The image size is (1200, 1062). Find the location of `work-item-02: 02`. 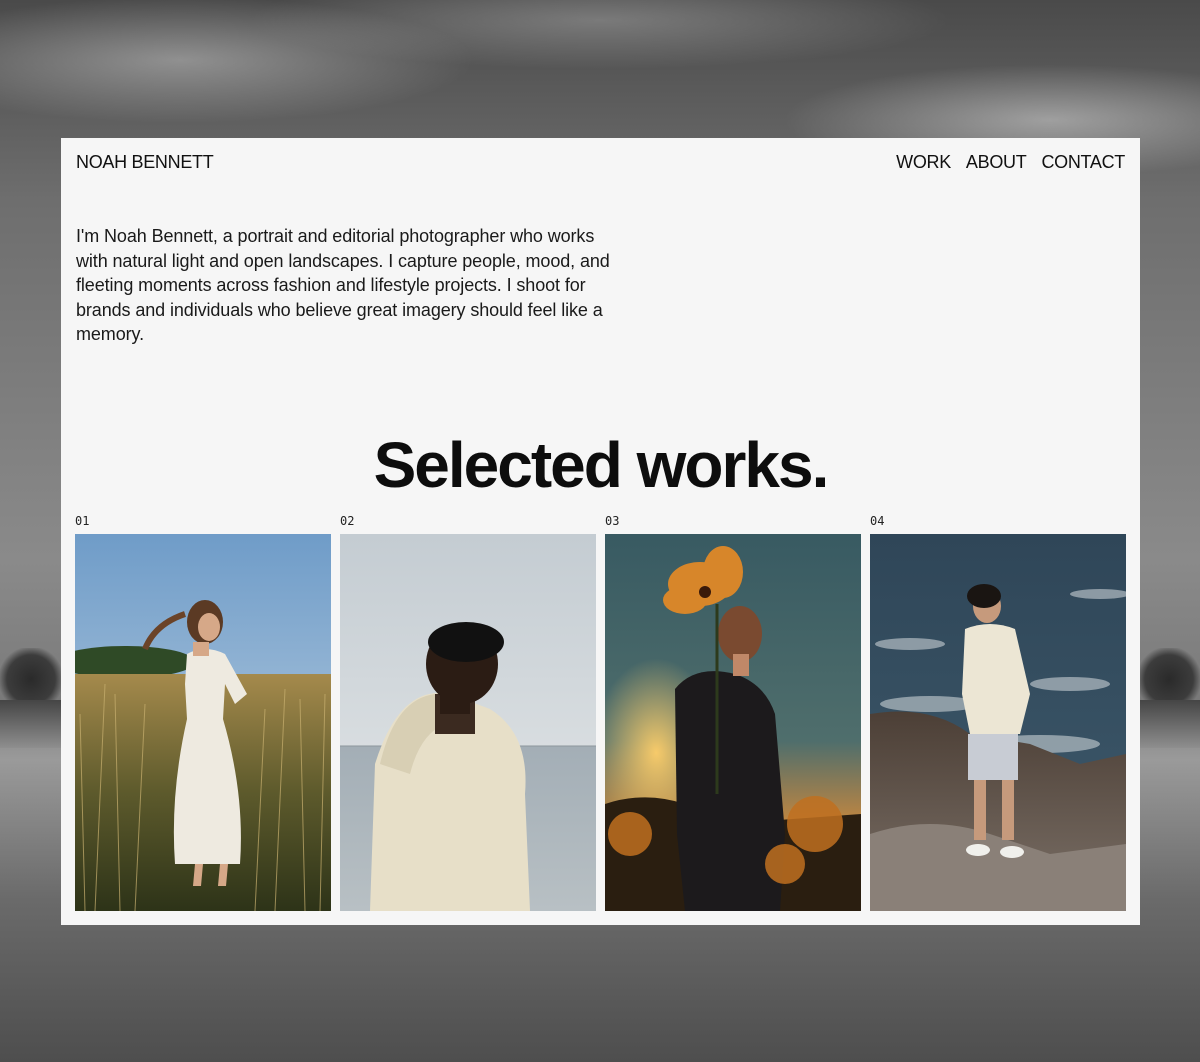

work-item-02: 02 is located at coordinates (468, 712).